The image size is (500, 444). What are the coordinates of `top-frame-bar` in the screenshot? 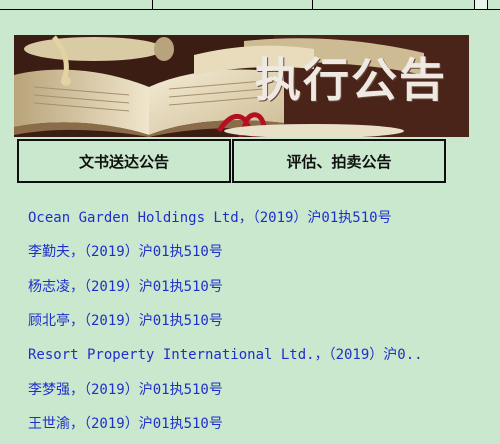 It's located at (250, 5).